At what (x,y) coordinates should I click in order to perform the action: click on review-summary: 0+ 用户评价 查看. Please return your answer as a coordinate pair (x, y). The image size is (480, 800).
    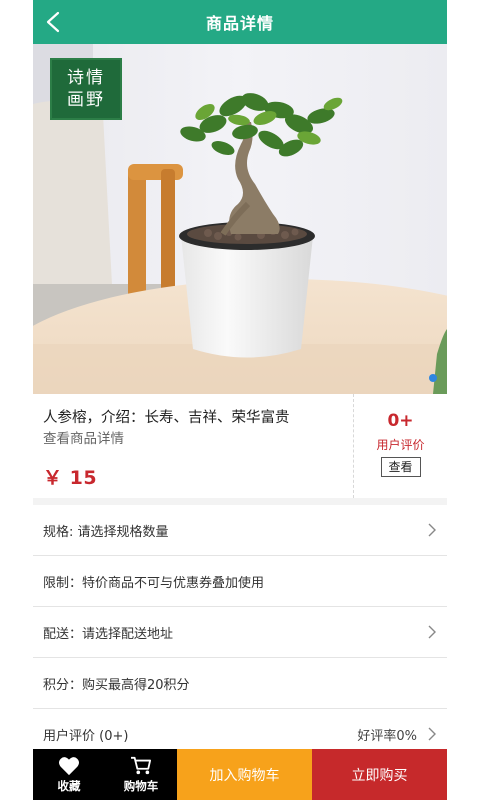
    Looking at the image, I should click on (400, 446).